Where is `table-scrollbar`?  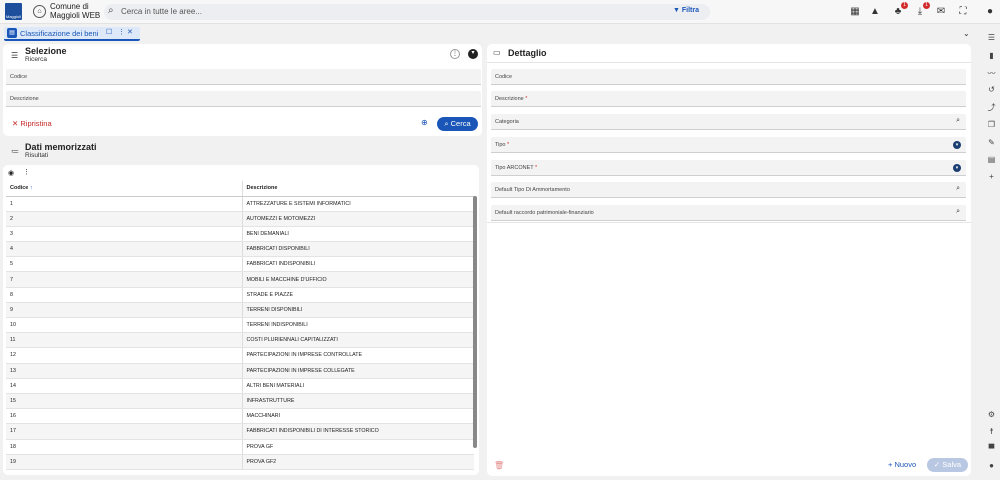 table-scrollbar is located at coordinates (475, 322).